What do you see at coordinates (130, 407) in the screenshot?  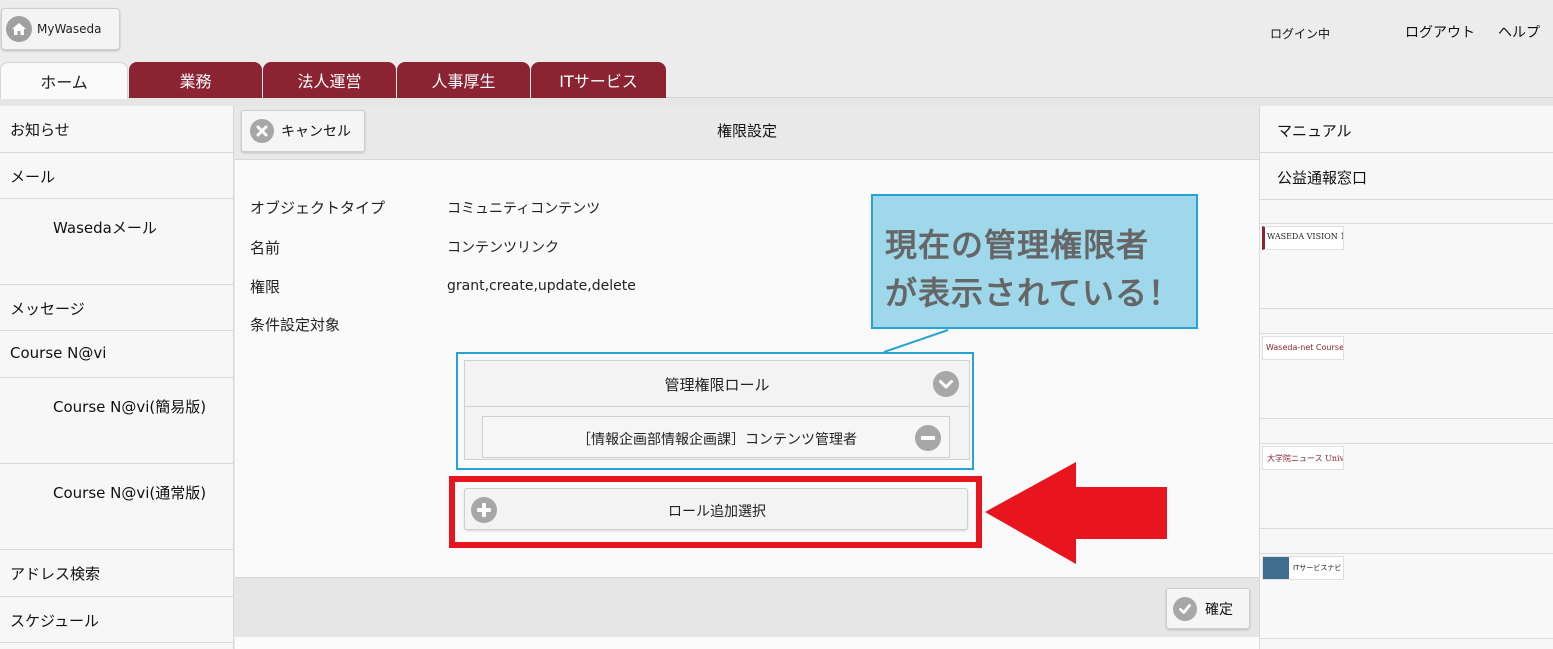 I see `sidebar-item-label: Course N@vi(簡易版)` at bounding box center [130, 407].